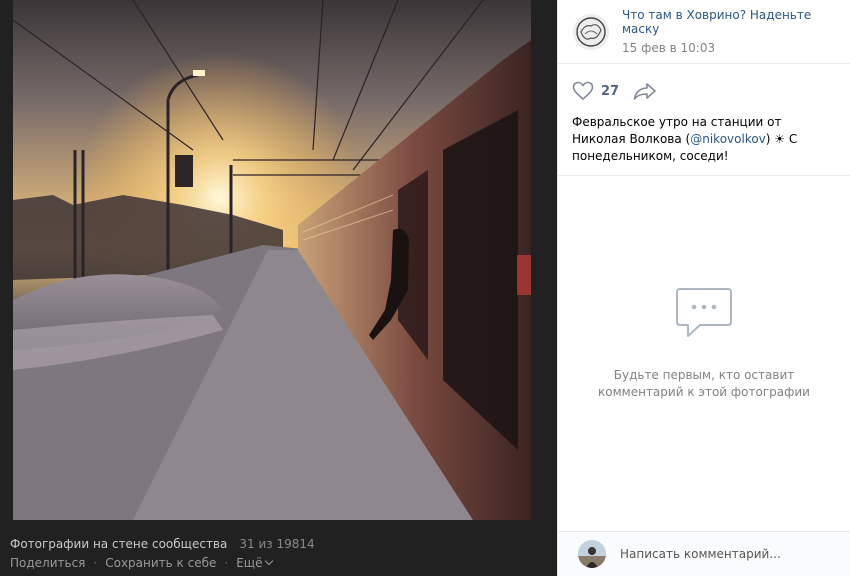 The height and width of the screenshot is (576, 850). Describe the element at coordinates (118, 544) in the screenshot. I see `album-title: Фотографии на стене сообщества` at that location.